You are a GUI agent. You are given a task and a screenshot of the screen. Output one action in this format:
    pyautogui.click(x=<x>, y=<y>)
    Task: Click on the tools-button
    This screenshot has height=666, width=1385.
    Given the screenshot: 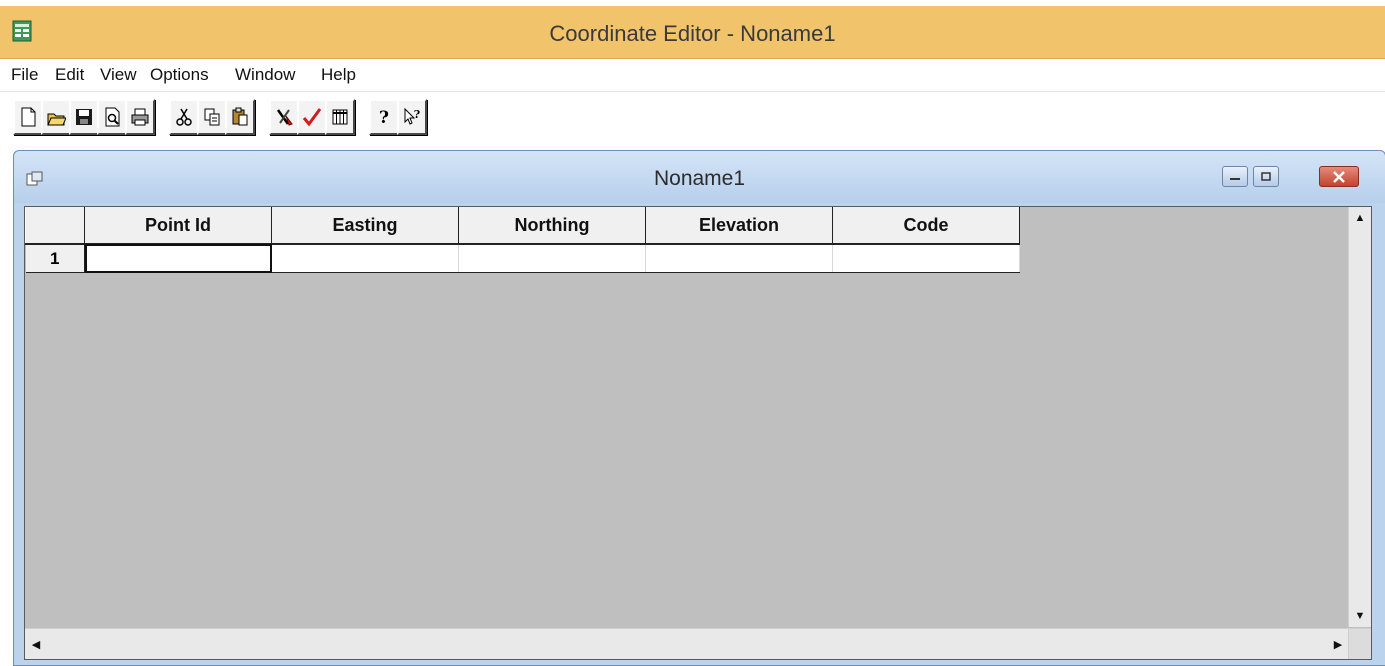 What is the action you would take?
    pyautogui.click(x=284, y=117)
    